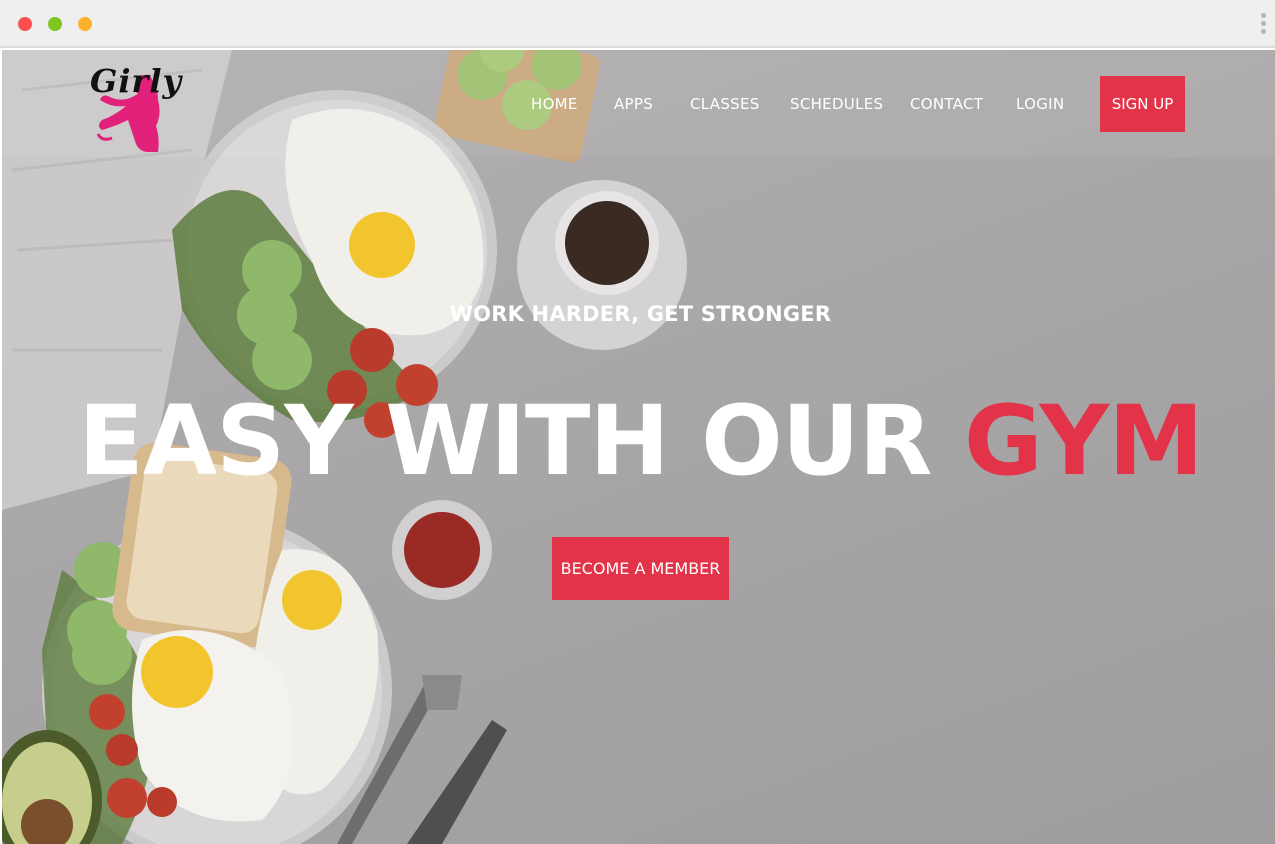 This screenshot has width=1275, height=844. Describe the element at coordinates (1142, 104) in the screenshot. I see `sign-up-button: SIGN UP` at that location.